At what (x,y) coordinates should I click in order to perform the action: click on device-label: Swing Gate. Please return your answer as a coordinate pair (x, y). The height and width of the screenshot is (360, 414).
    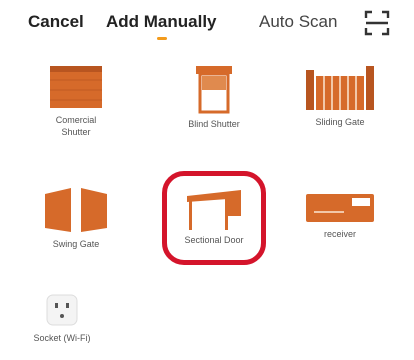
    Looking at the image, I should click on (76, 244).